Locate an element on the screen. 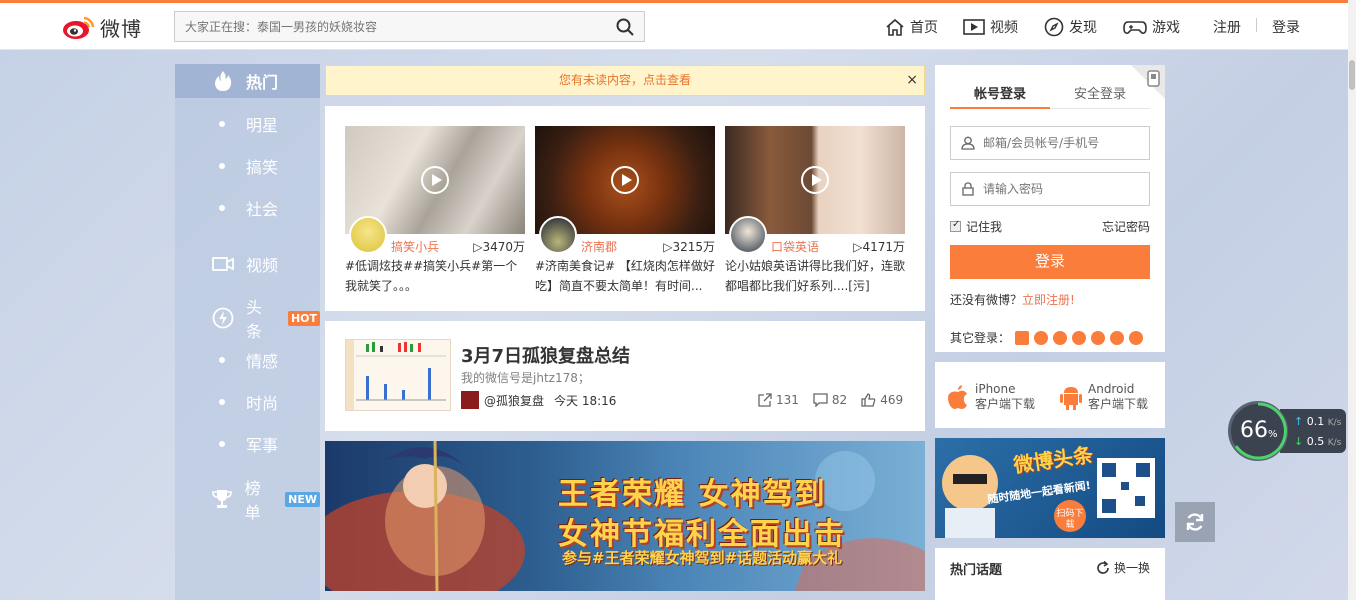 The height and width of the screenshot is (600, 1356). gamepad-icon is located at coordinates (1135, 27).